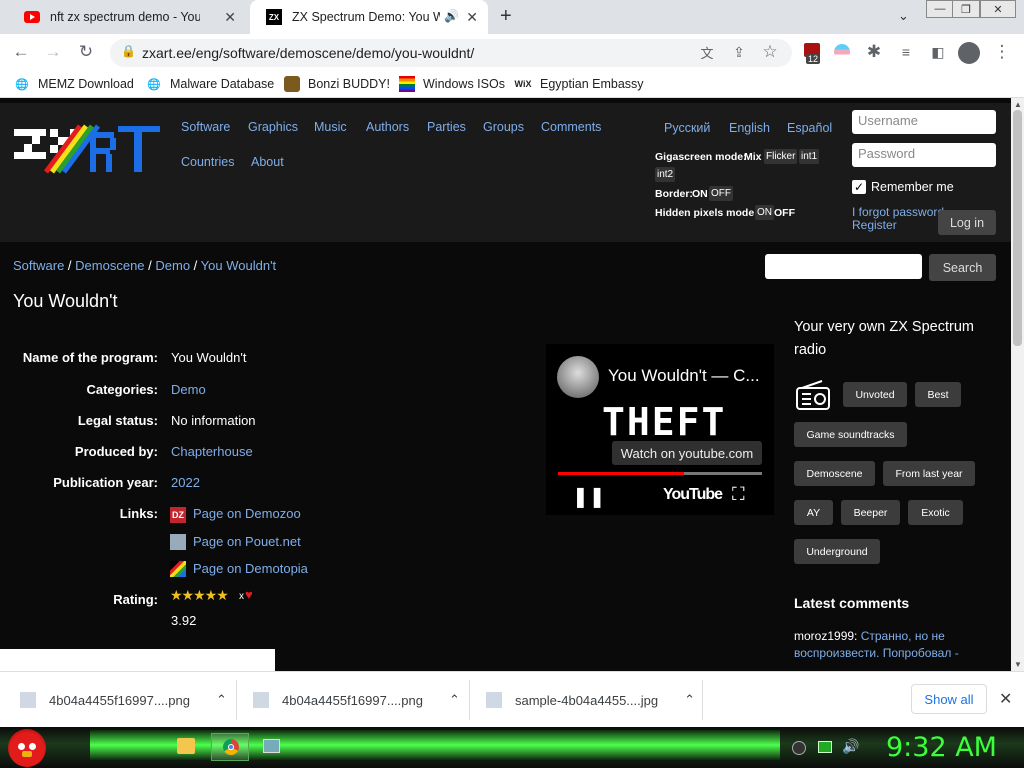  I want to click on radio-icon, so click(813, 395).